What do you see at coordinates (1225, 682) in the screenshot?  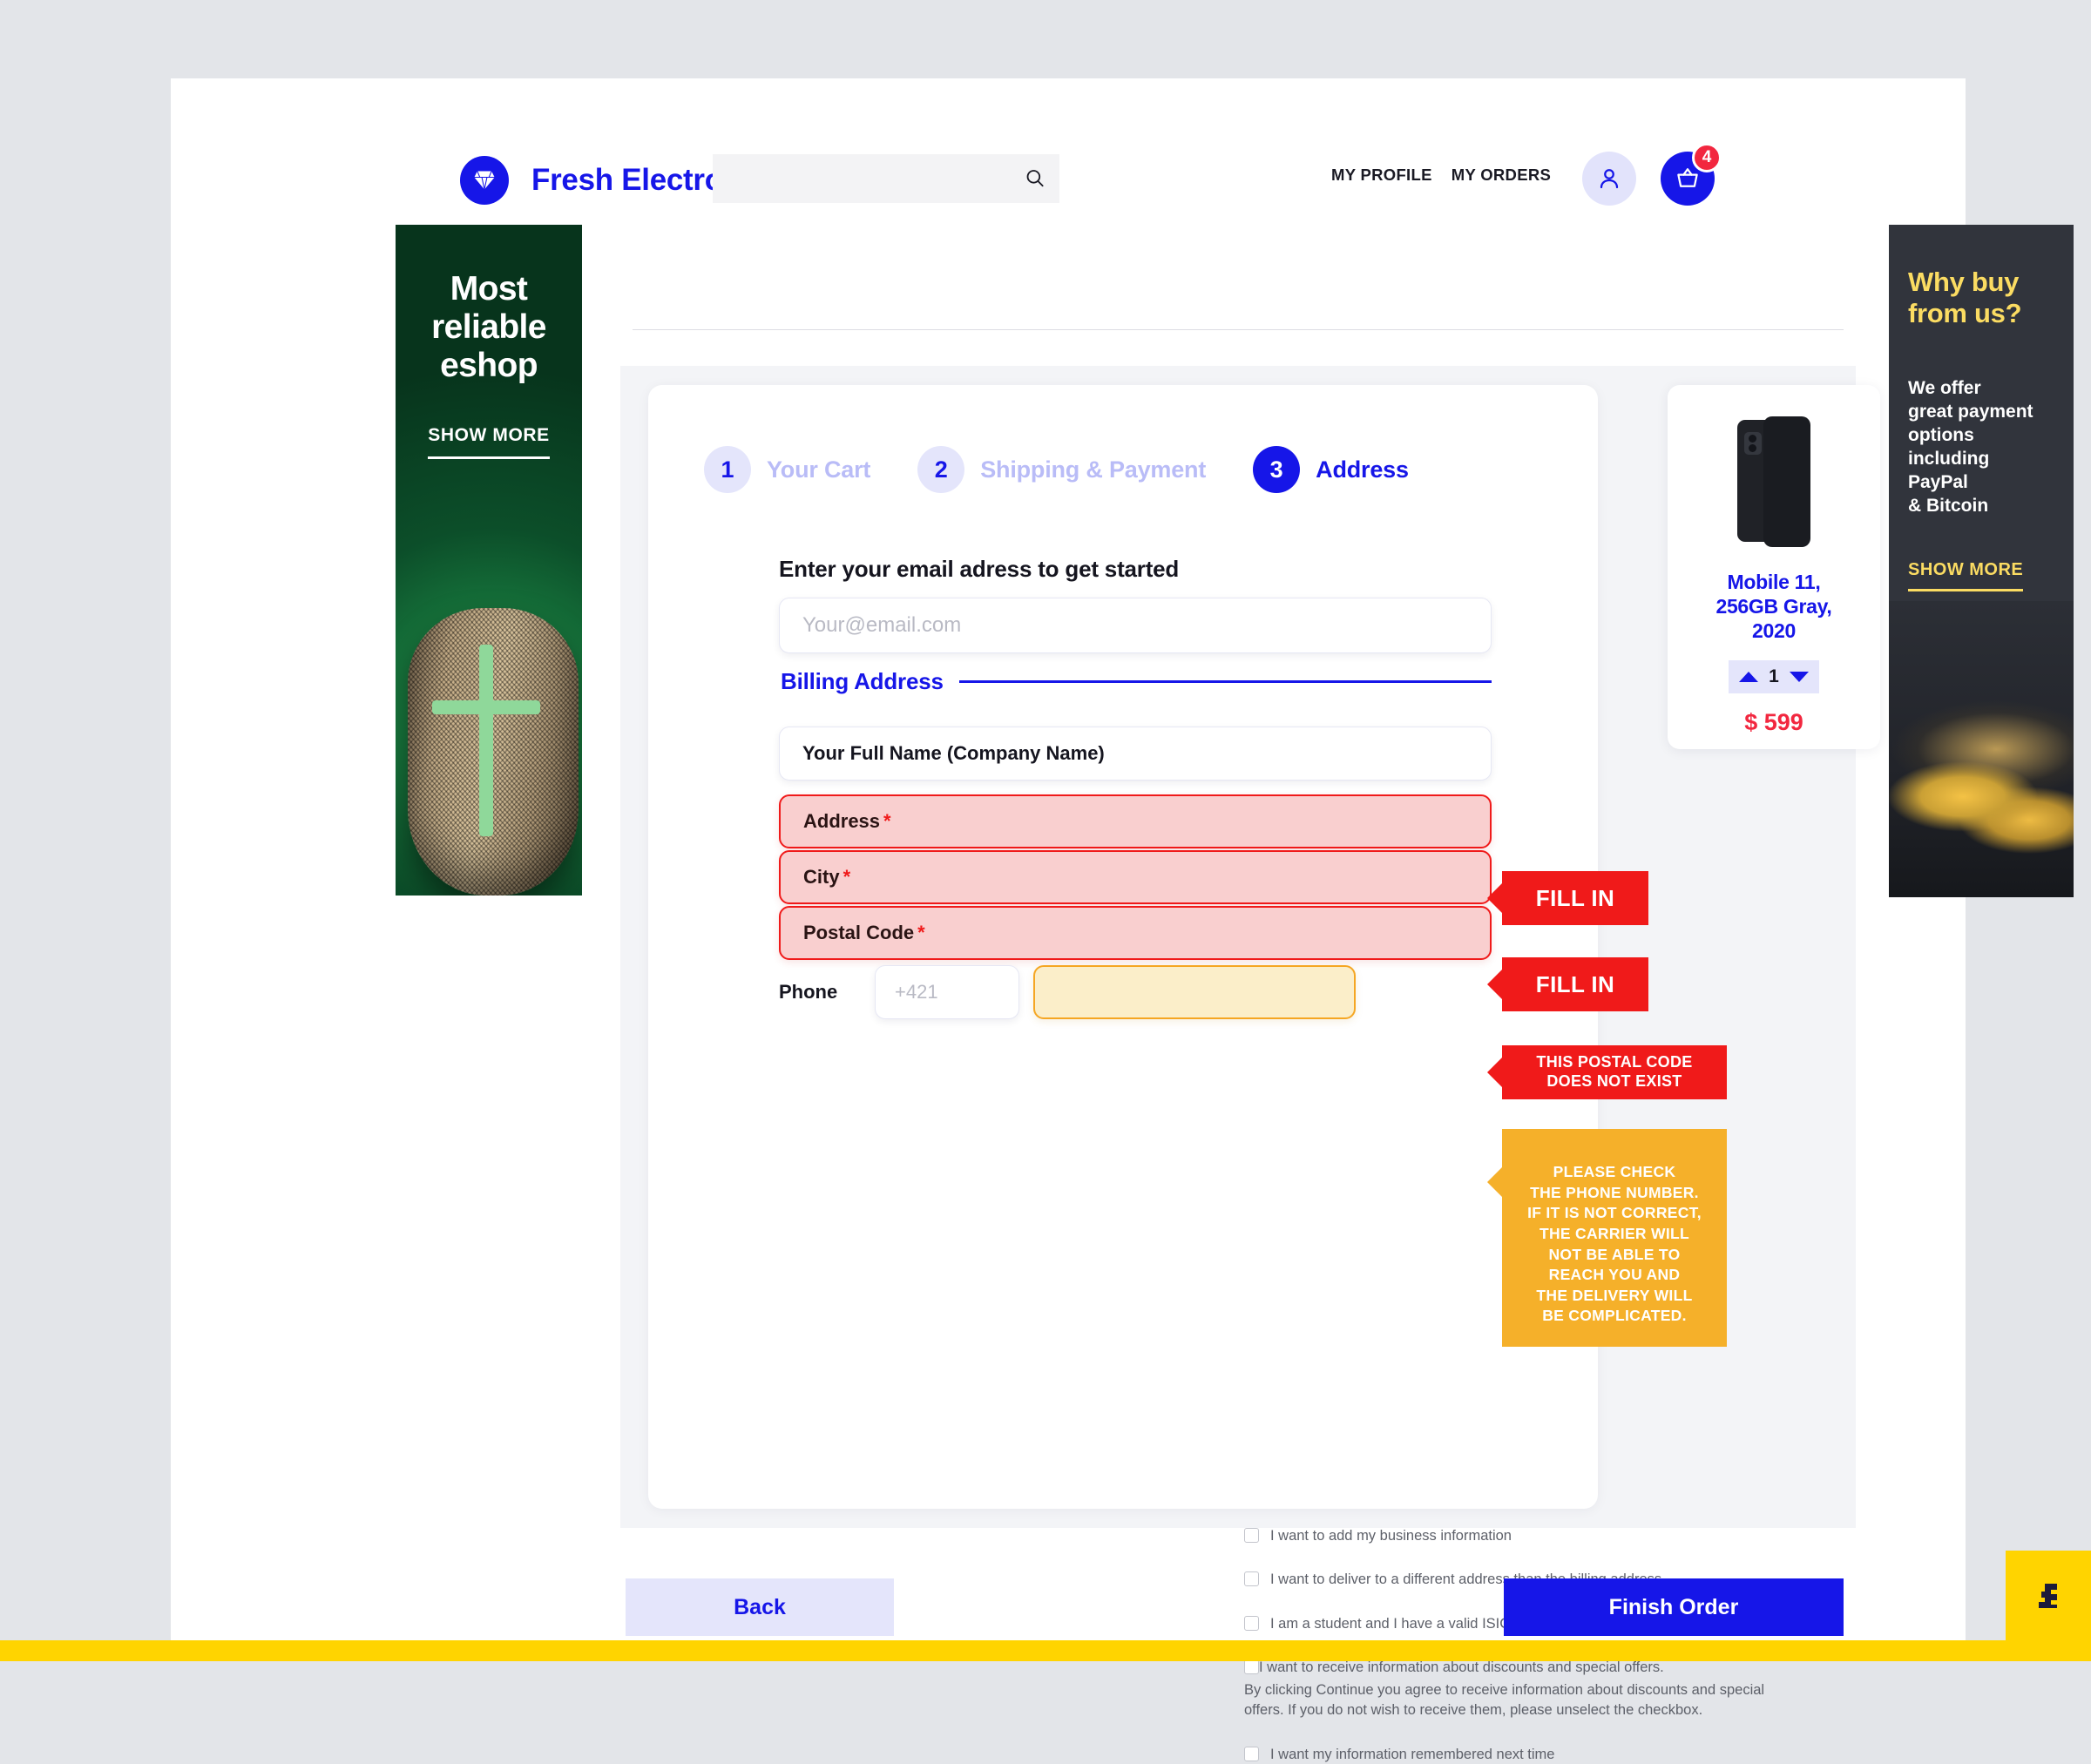 I see `section-rule` at bounding box center [1225, 682].